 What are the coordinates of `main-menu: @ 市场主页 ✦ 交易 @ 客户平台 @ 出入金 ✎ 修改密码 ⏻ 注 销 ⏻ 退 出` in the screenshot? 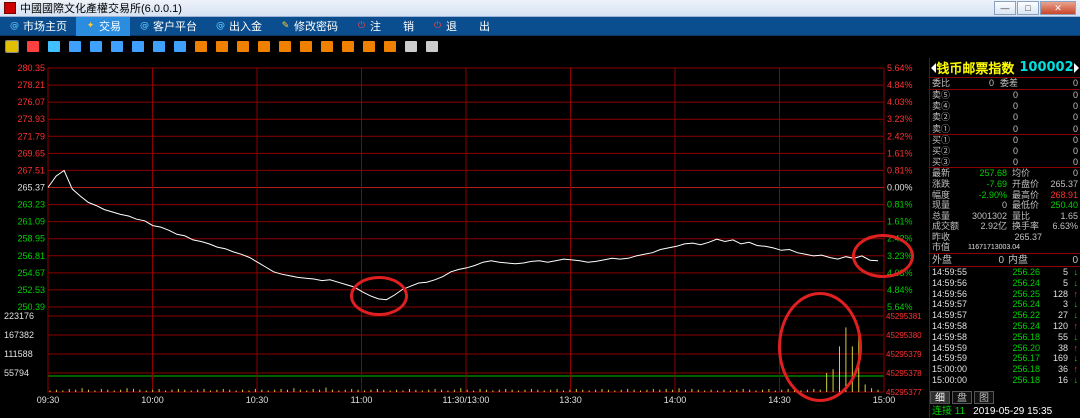 It's located at (540, 26).